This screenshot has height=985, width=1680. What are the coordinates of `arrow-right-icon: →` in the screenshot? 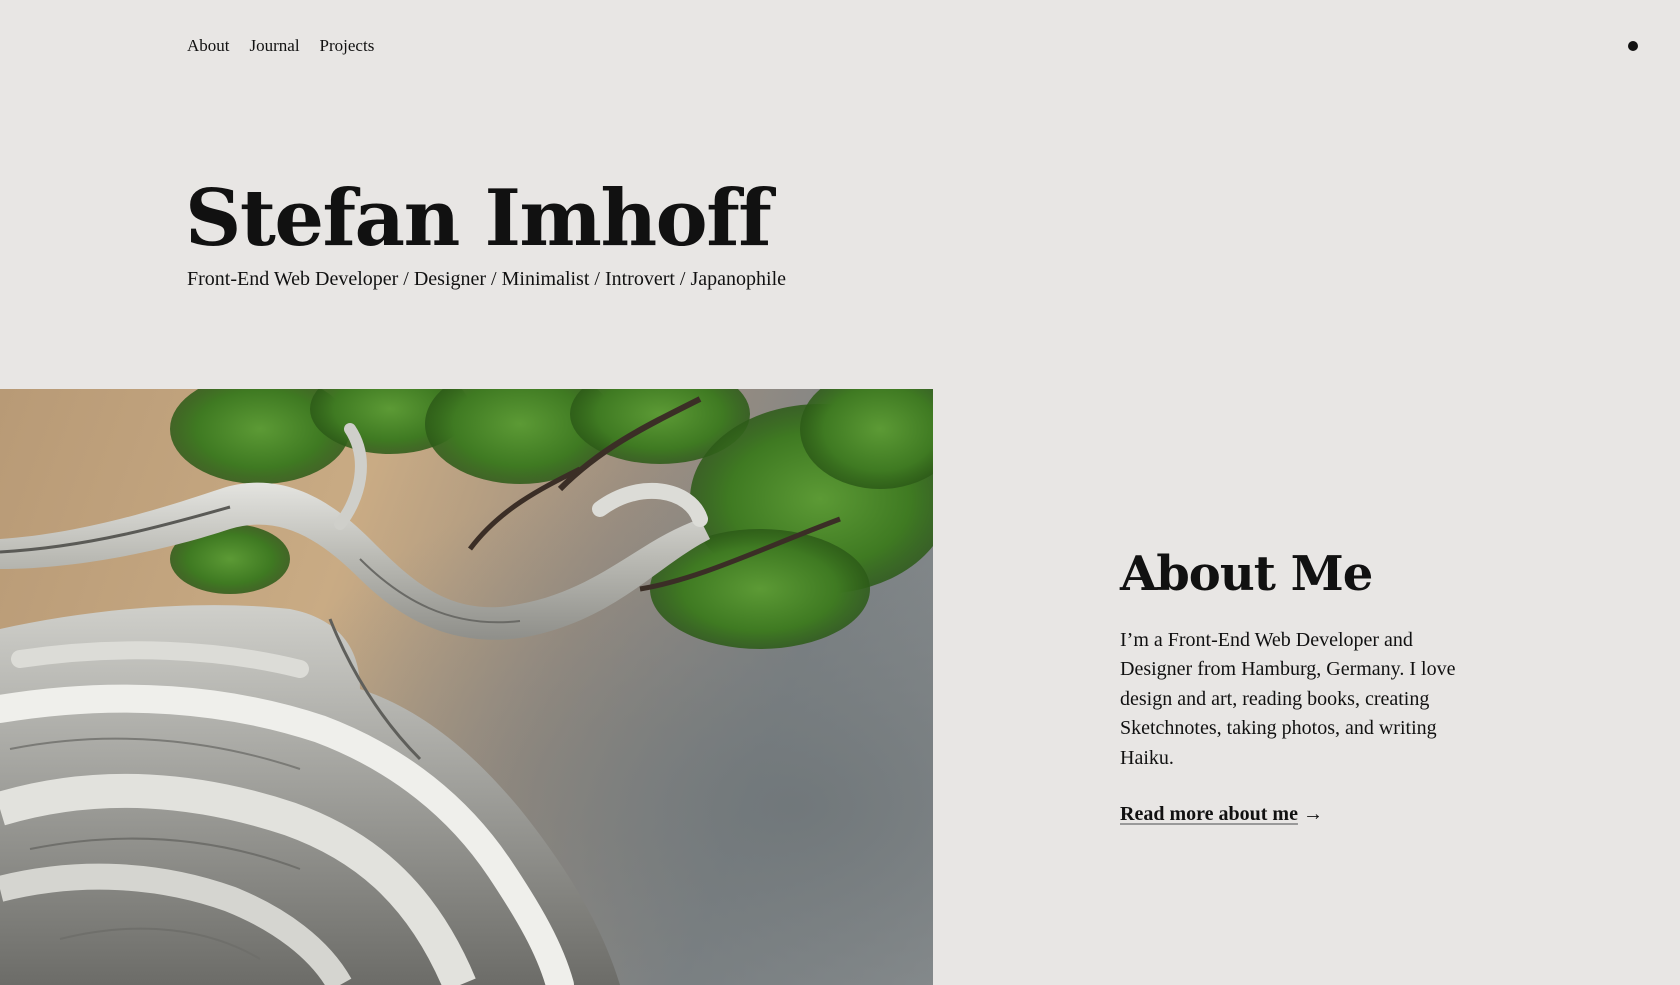 It's located at (1312, 814).